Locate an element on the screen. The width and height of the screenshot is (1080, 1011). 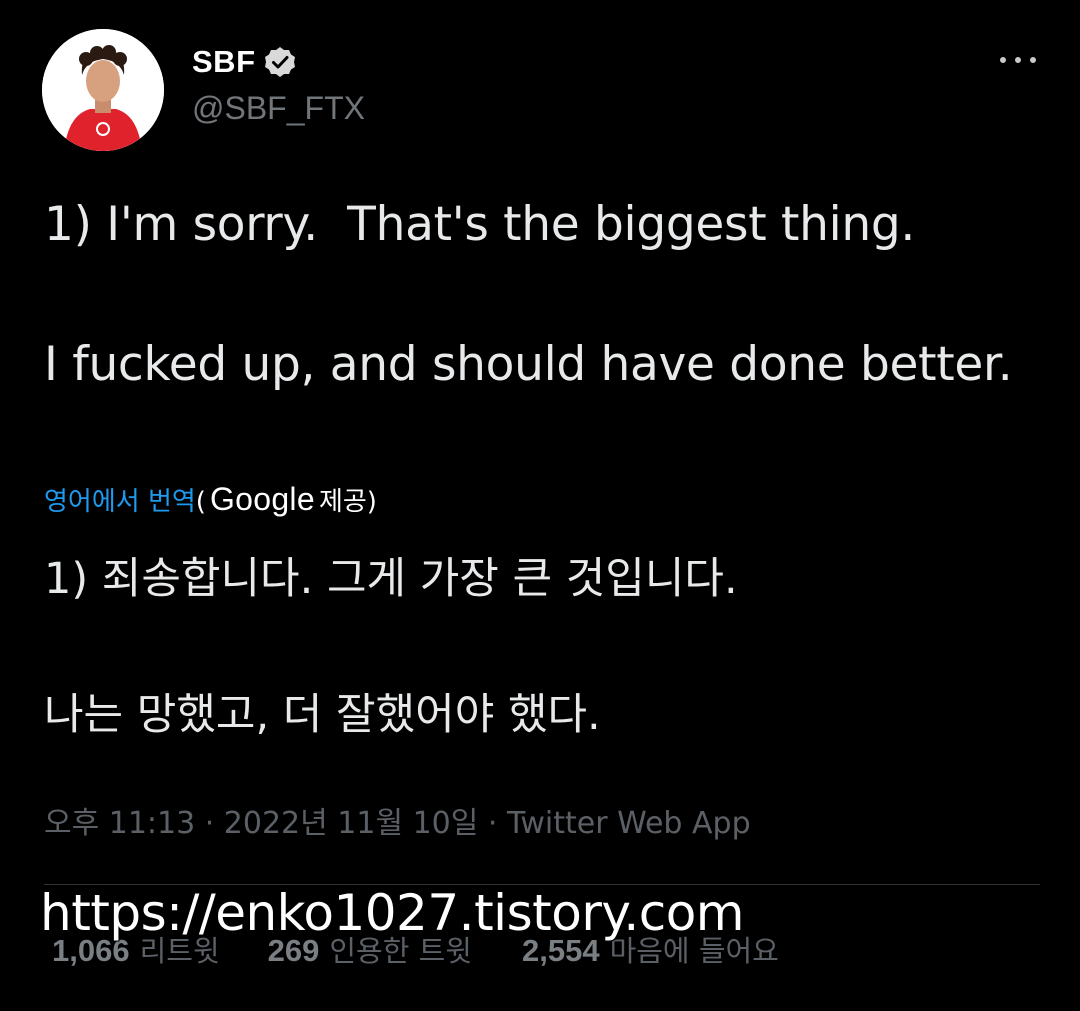
tweet-timestamp: 오후 11:13 · 2022년 11월 10일 · is located at coordinates (275, 823).